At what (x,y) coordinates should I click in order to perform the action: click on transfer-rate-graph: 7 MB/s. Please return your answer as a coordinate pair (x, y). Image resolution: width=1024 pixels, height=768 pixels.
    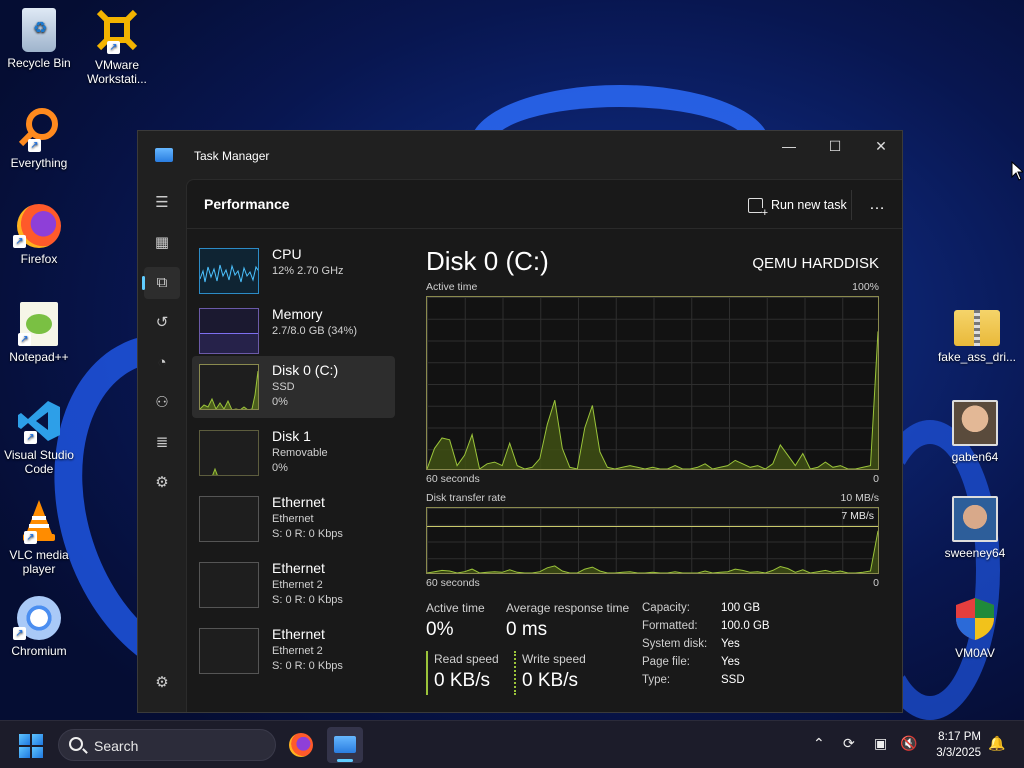
    Looking at the image, I should click on (652, 540).